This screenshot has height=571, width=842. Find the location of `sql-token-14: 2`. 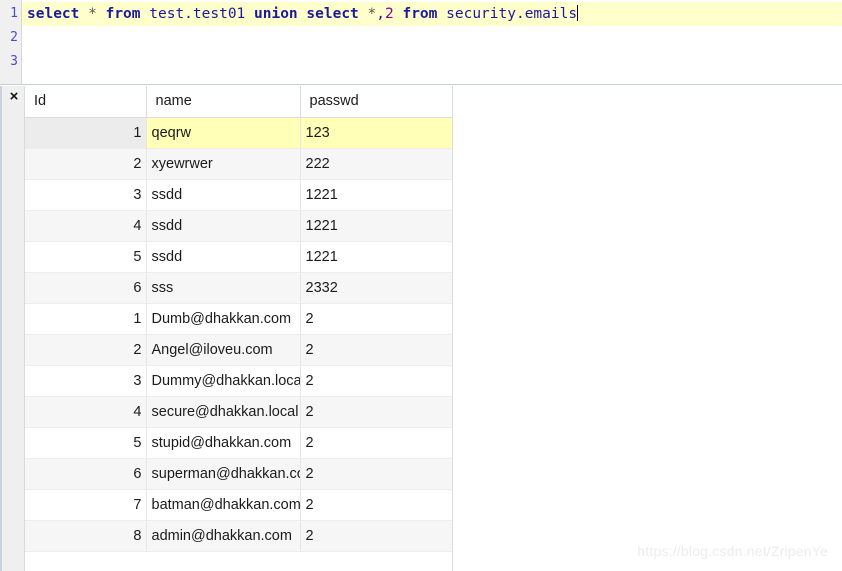

sql-token-14: 2 is located at coordinates (389, 14).